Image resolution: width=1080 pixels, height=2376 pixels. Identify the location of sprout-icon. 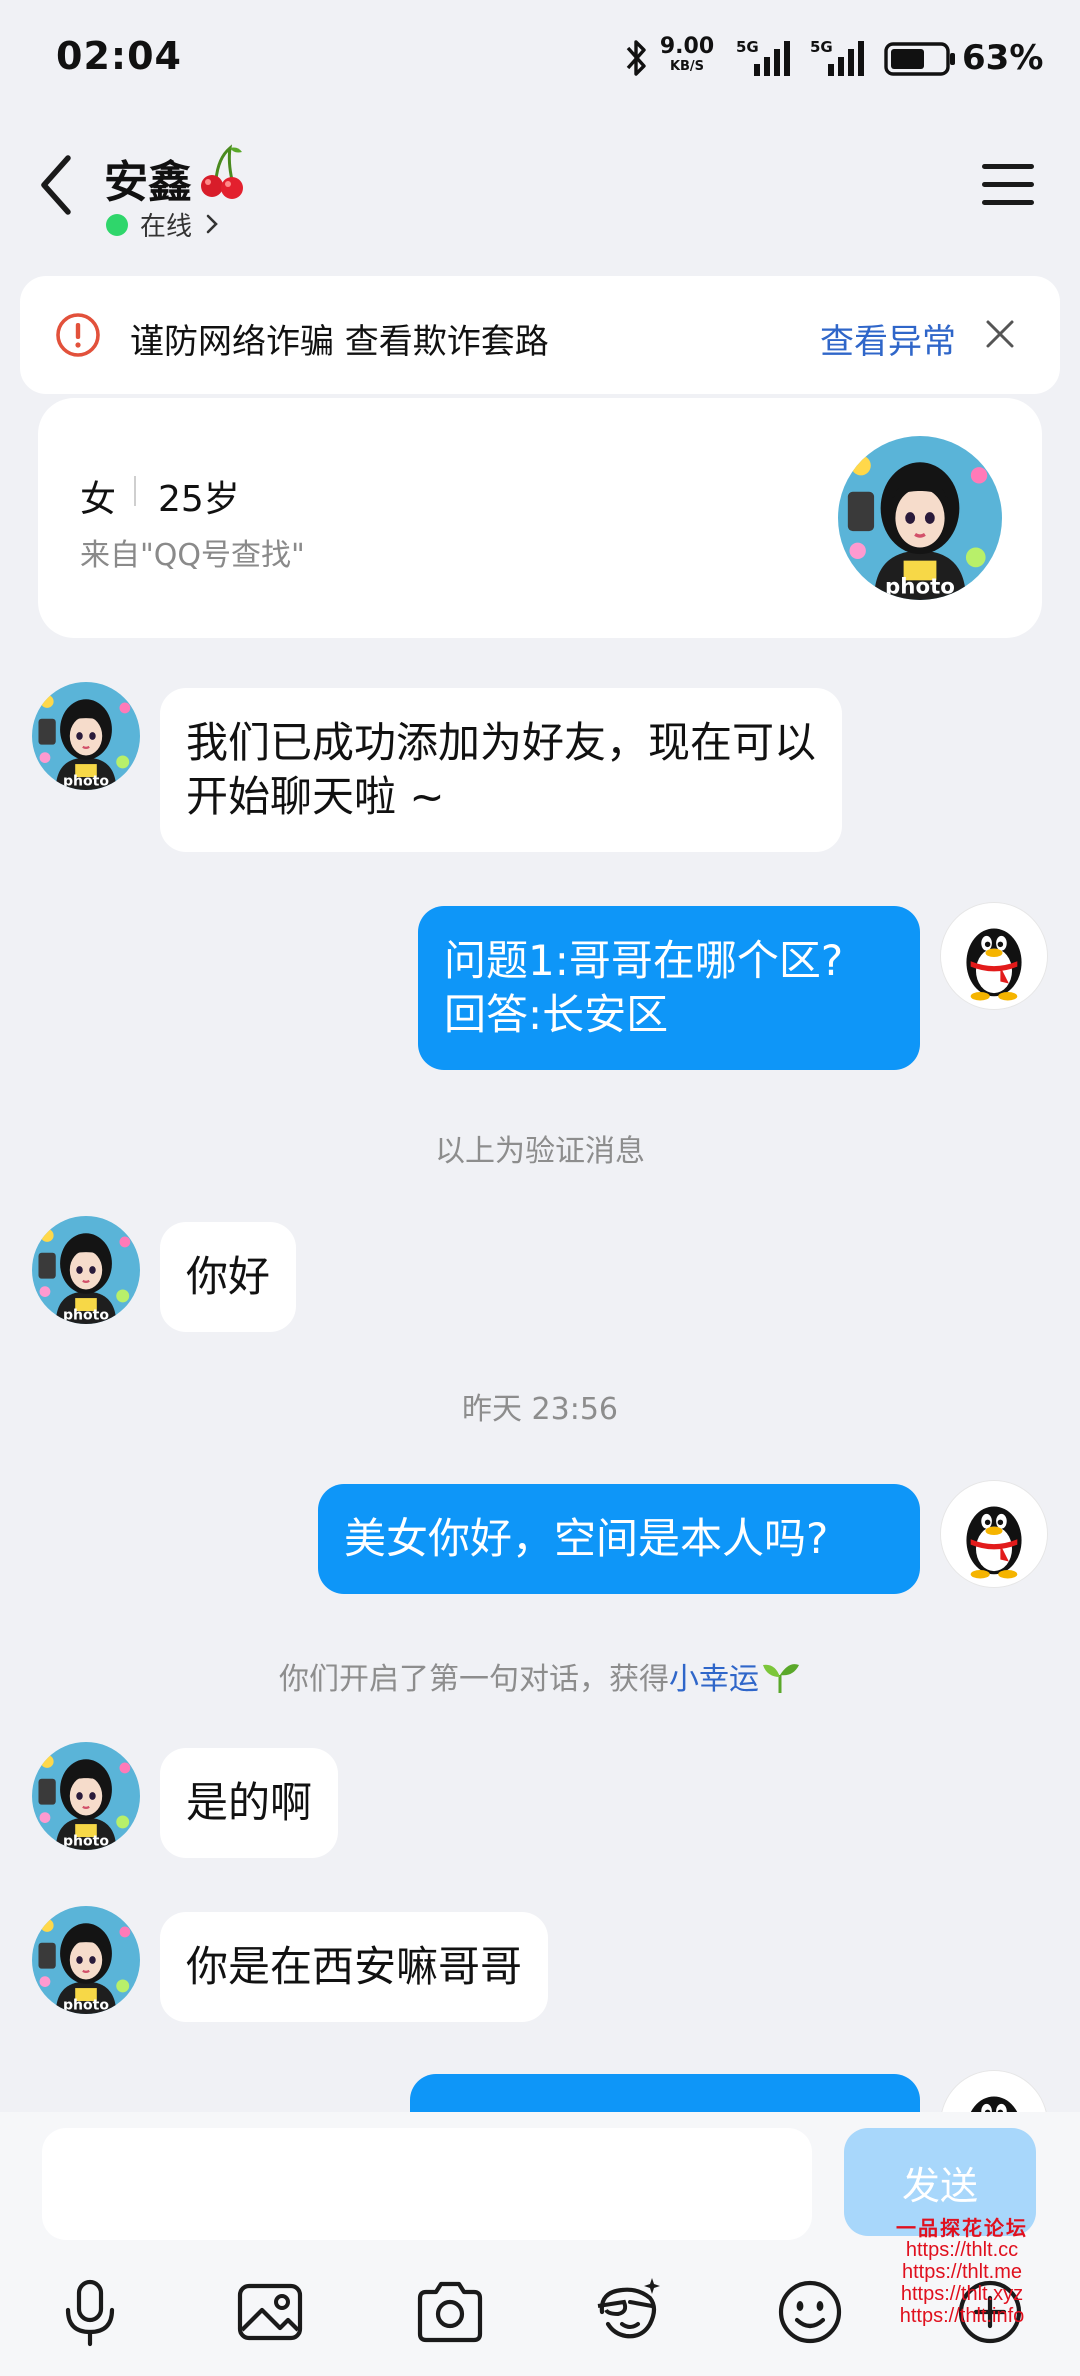
(781, 1678).